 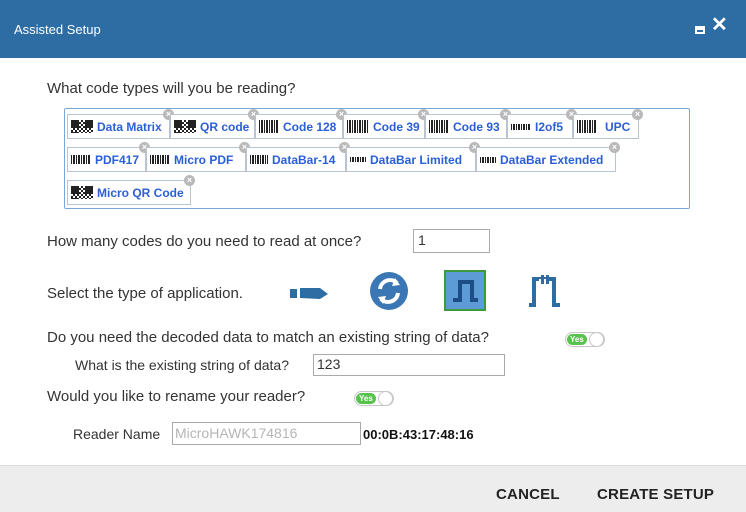 What do you see at coordinates (117, 434) in the screenshot?
I see `reader-name-label: Reader Name` at bounding box center [117, 434].